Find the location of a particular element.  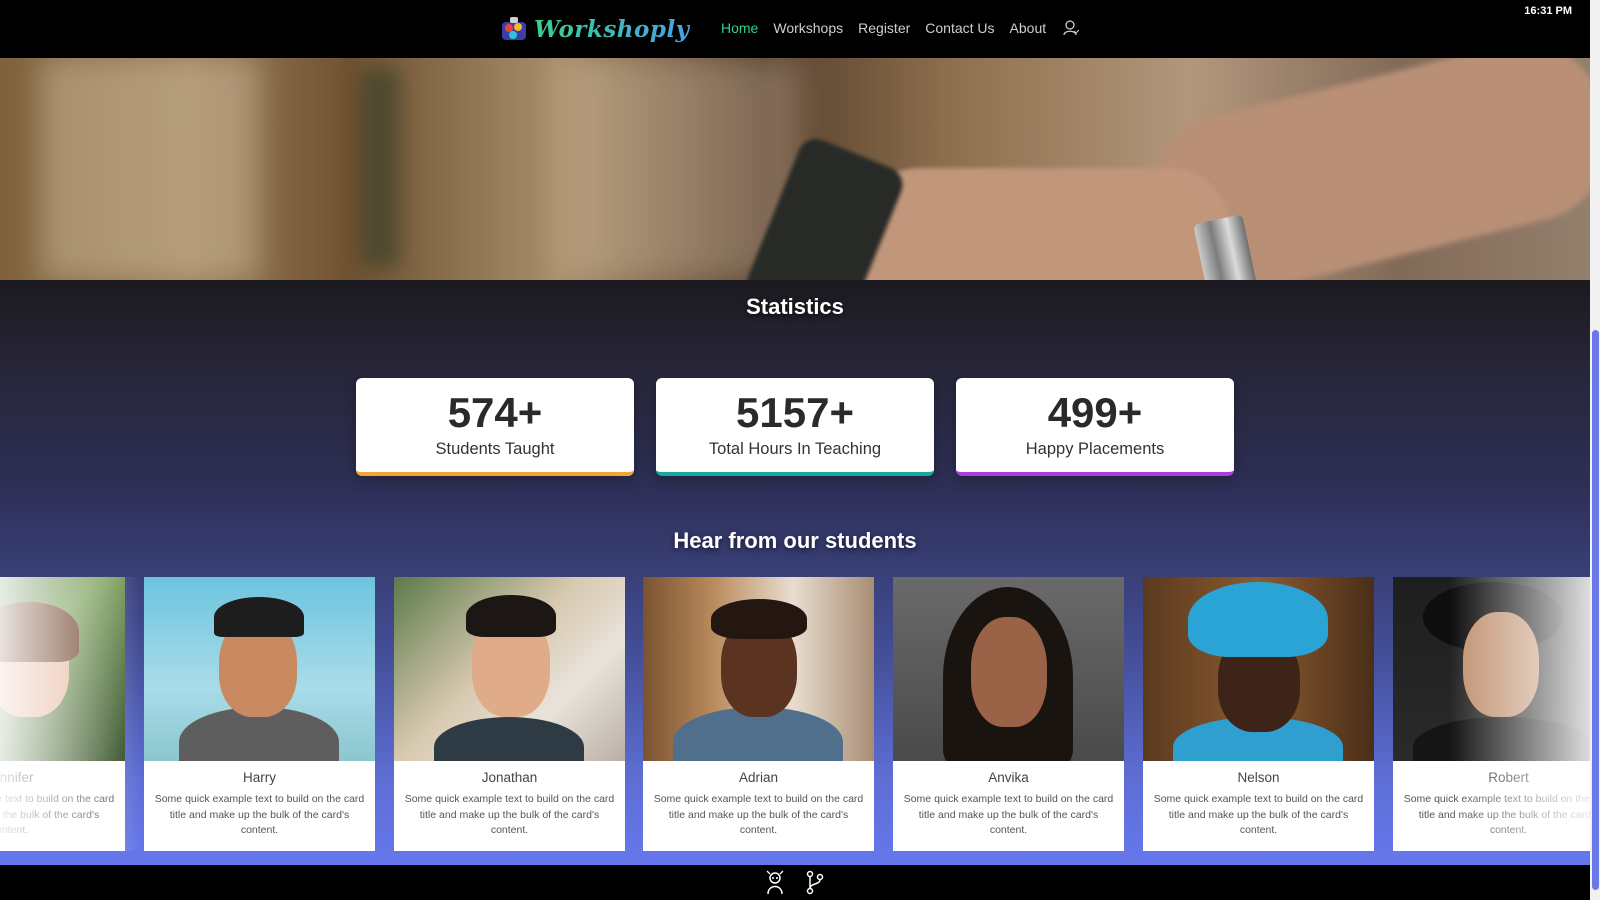

brand-name: Workshoply is located at coordinates (612, 29).